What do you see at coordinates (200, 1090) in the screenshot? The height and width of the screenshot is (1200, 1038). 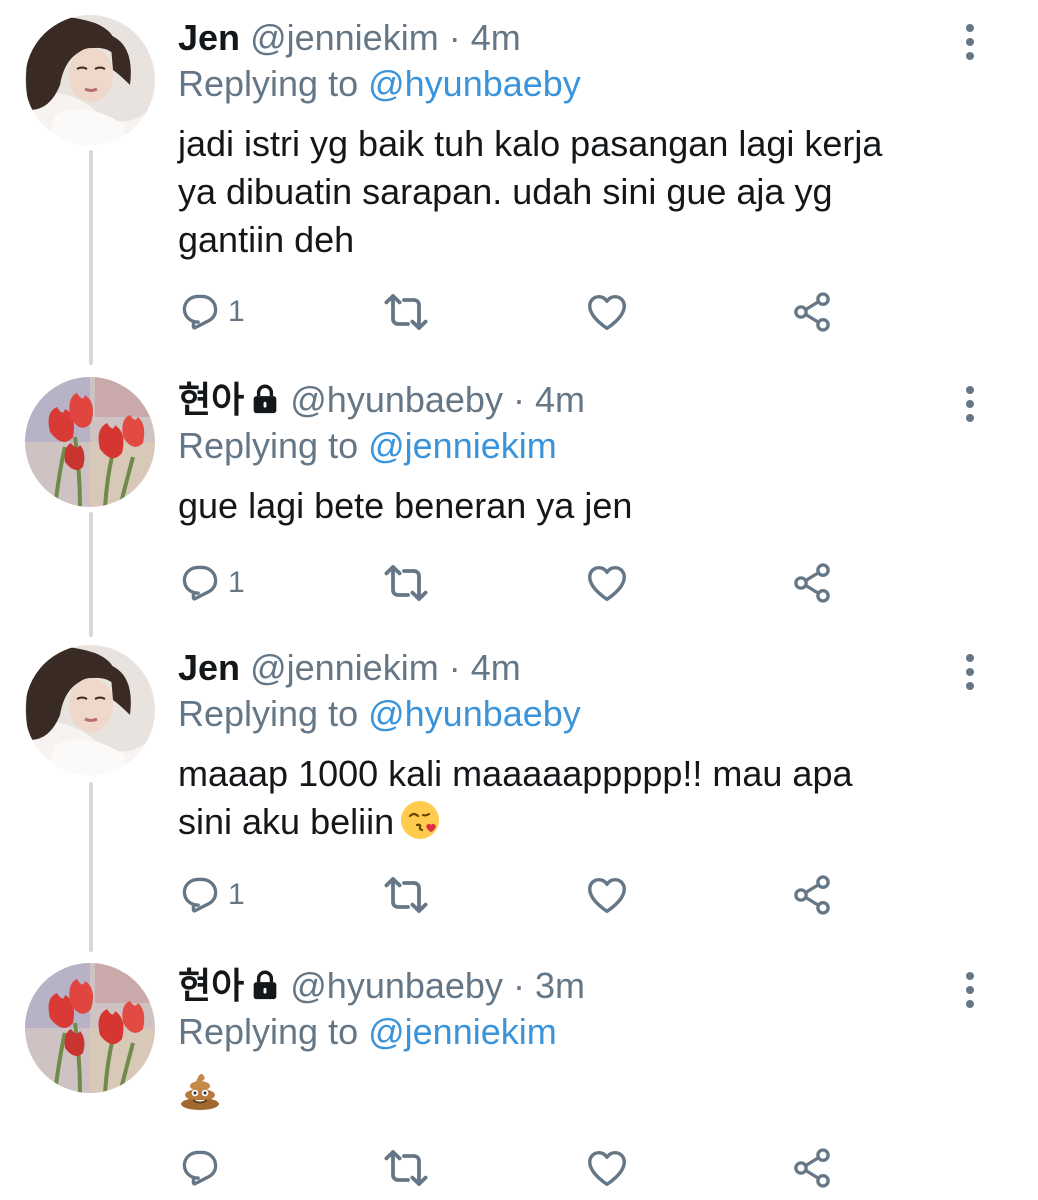 I see `pile-of-poo-emoji-icon` at bounding box center [200, 1090].